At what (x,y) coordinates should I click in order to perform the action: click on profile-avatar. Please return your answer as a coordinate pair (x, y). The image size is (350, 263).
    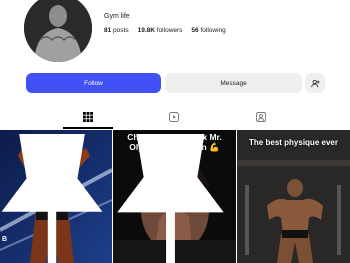
    Looking at the image, I should click on (58, 31).